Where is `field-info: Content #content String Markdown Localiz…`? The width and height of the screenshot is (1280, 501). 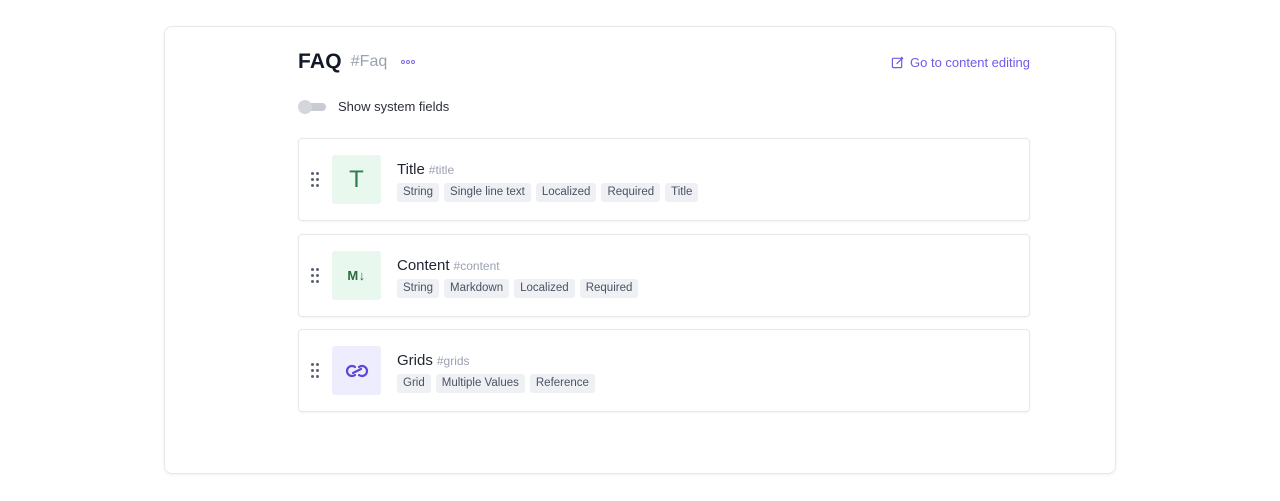 field-info: Content #content String Markdown Localiz… is located at coordinates (518, 277).